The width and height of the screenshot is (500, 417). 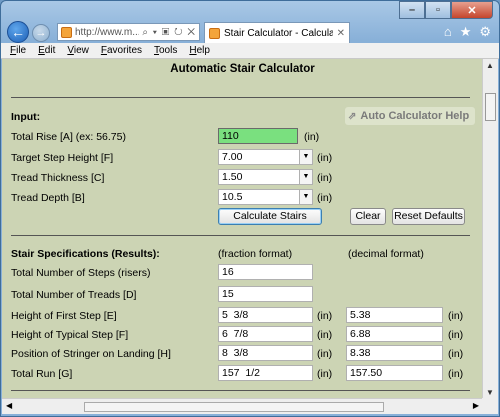 I want to click on vertical-scrollbar: ▲ ▼, so click(x=490, y=229).